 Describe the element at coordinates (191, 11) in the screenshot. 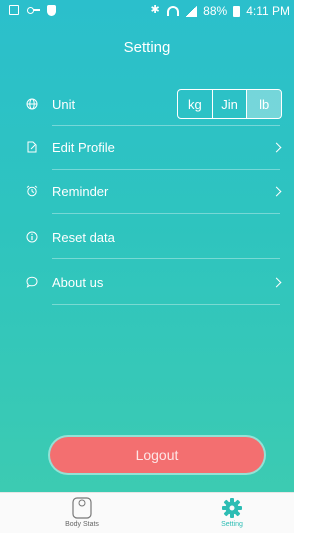

I see `signal-icon` at that location.